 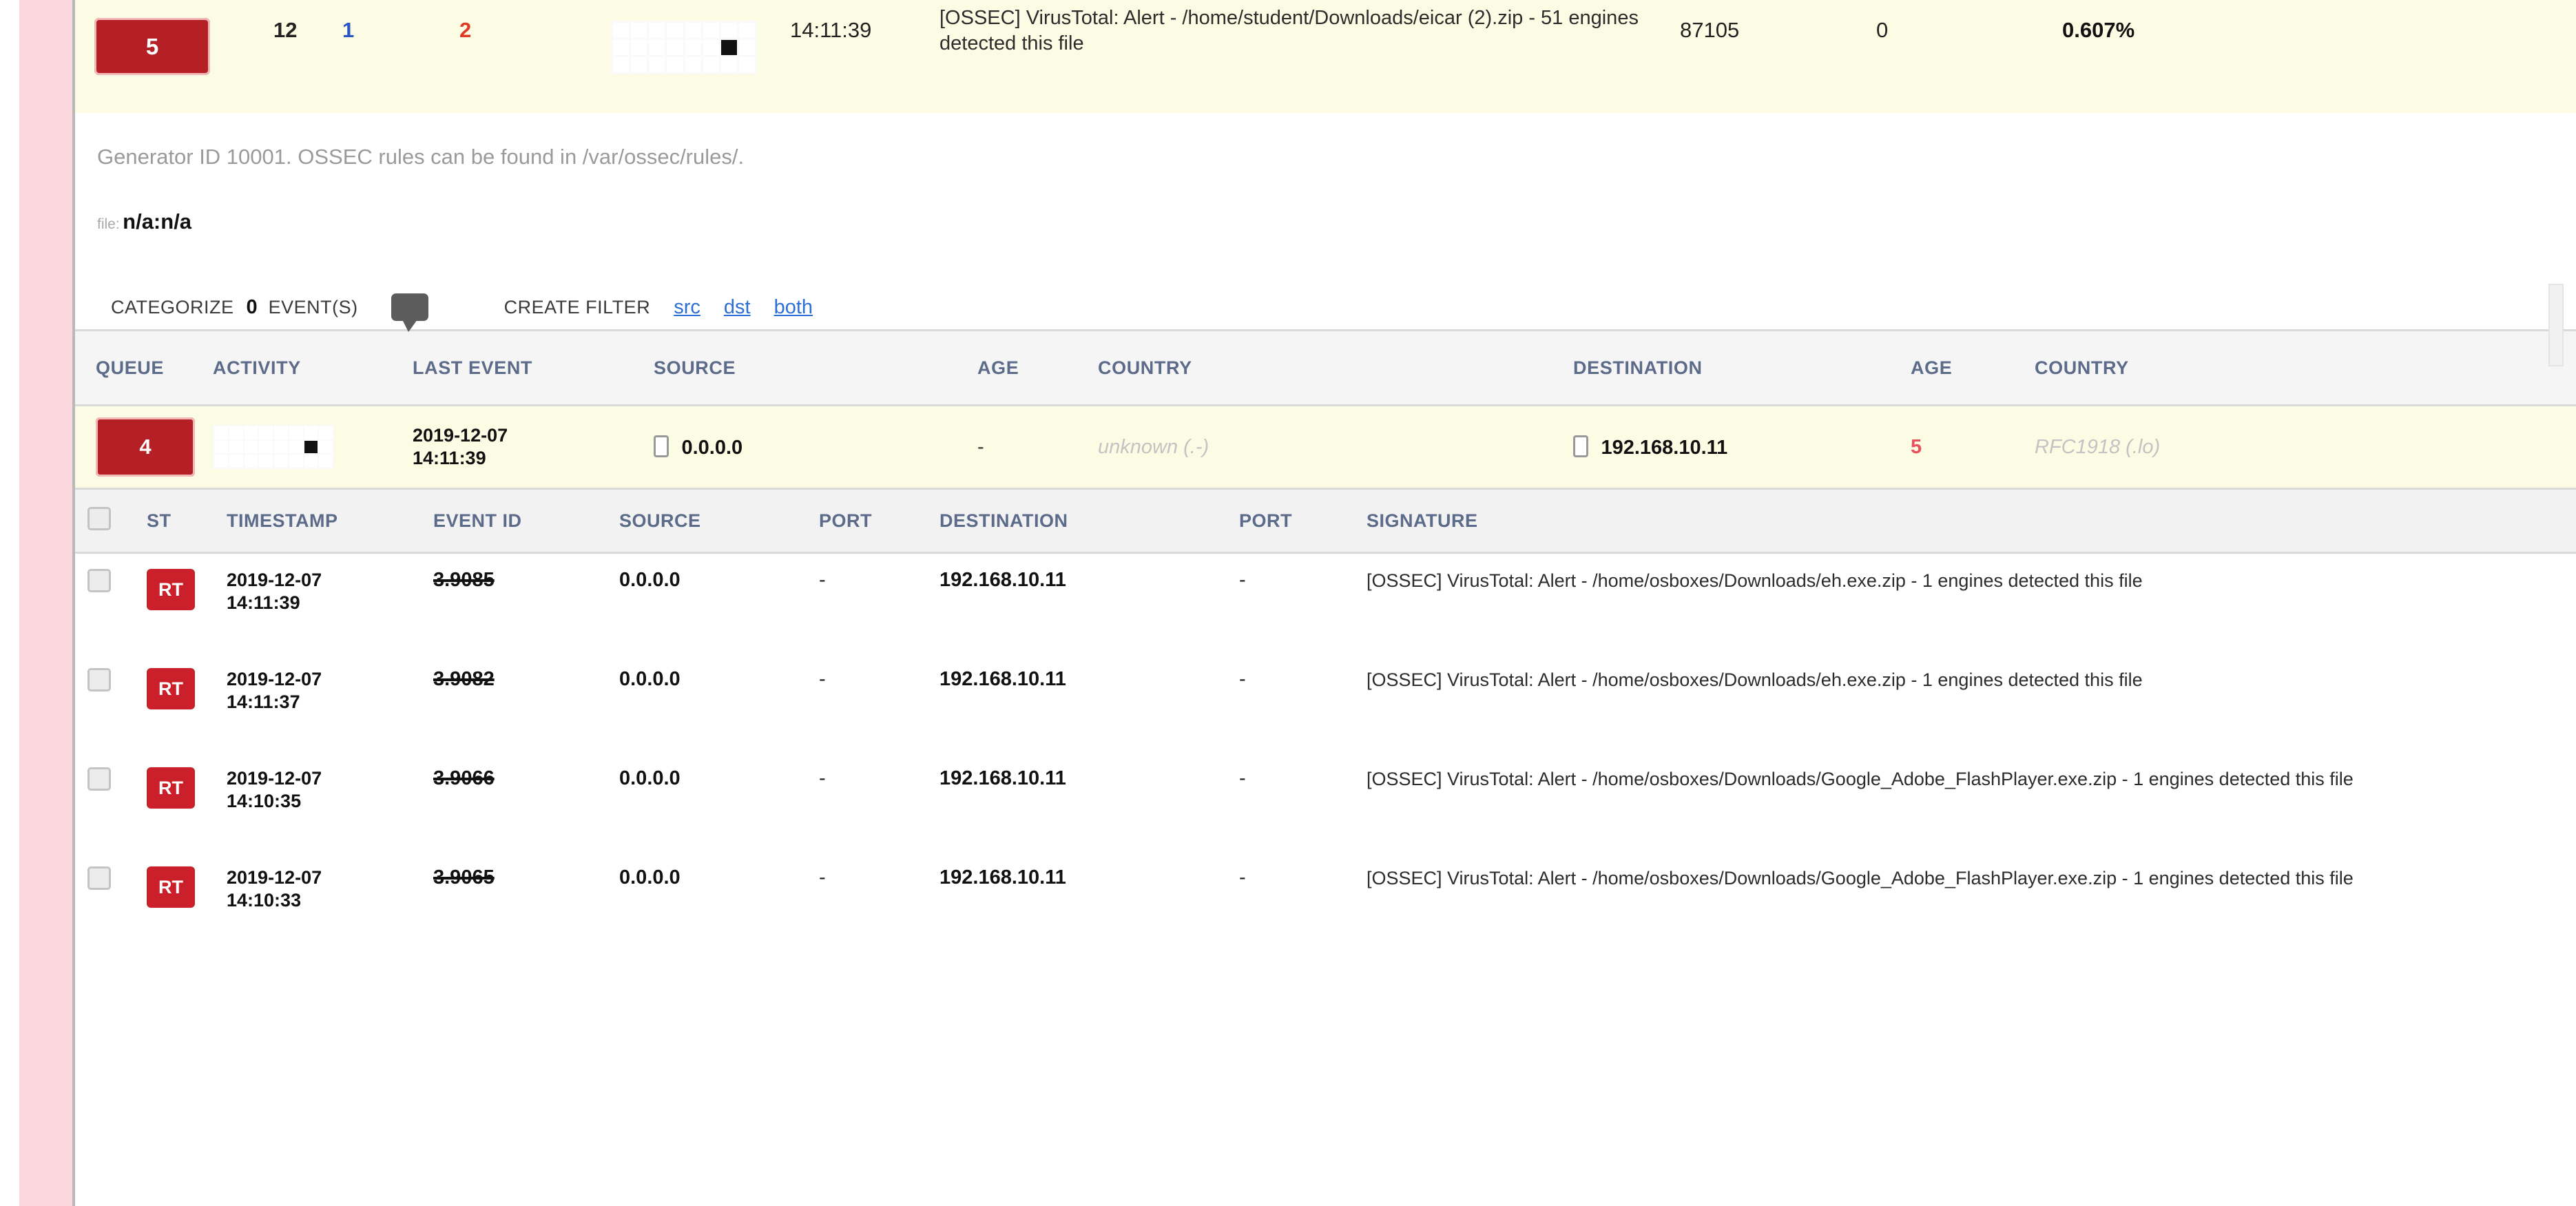 I want to click on create-filter-label: CREATE FILTER, so click(x=577, y=307).